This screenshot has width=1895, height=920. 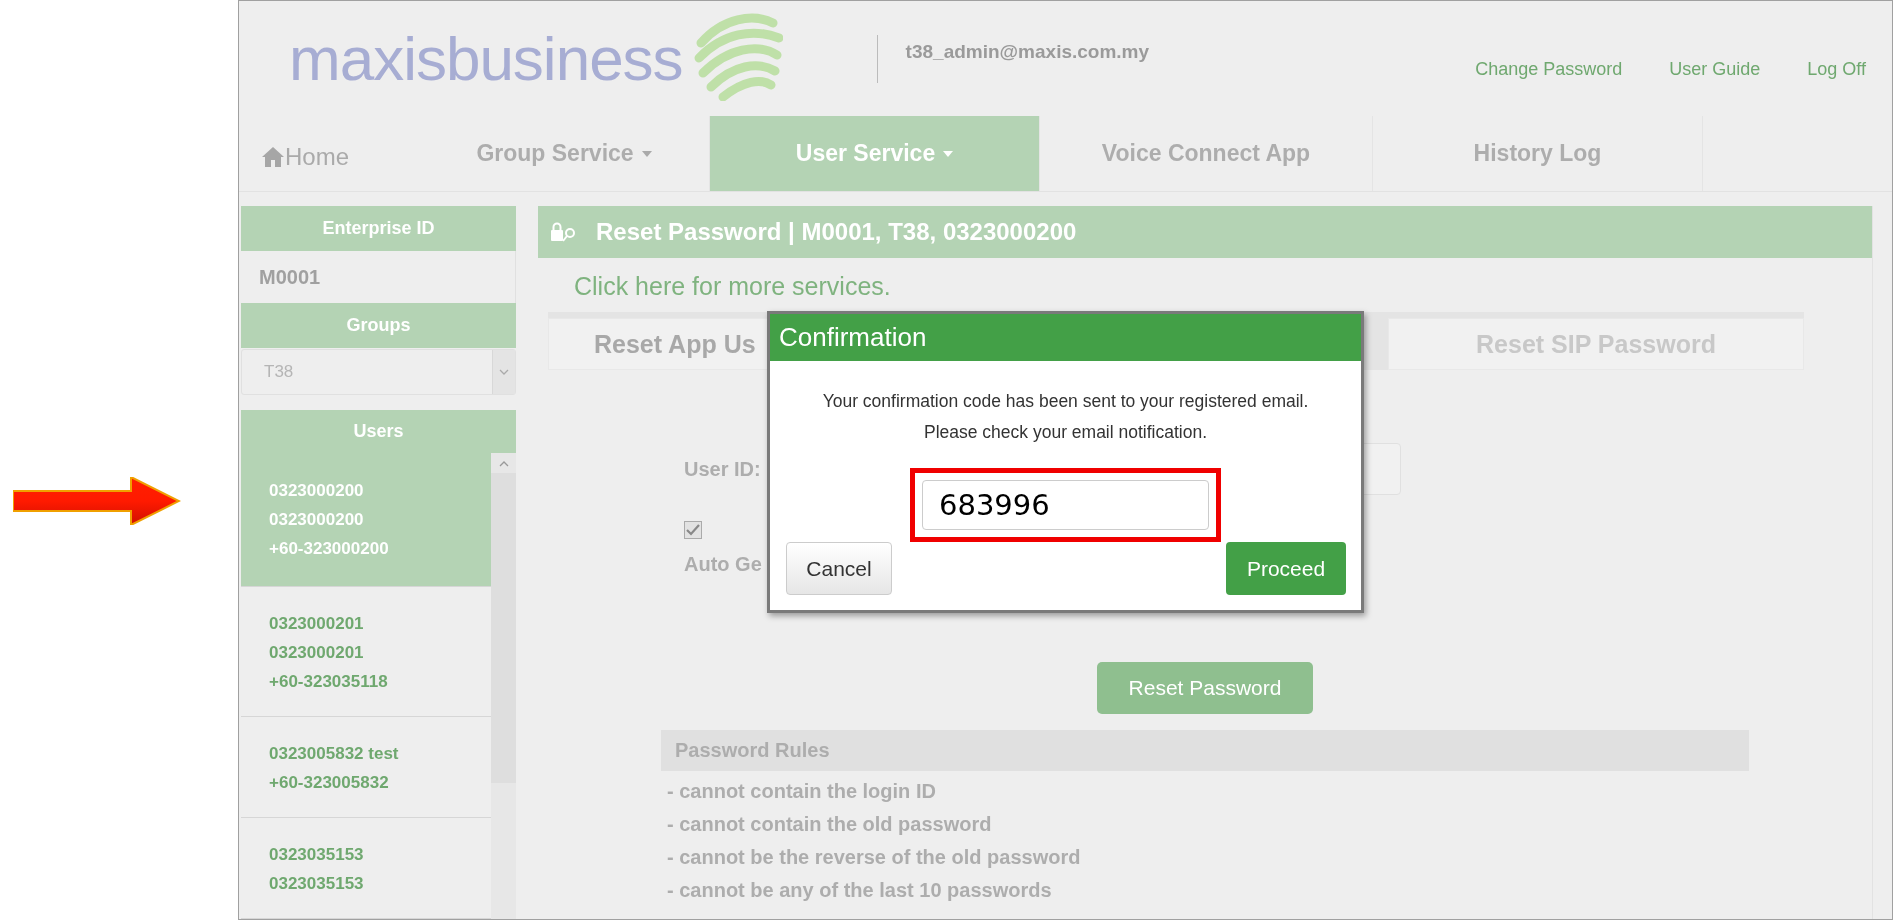 I want to click on home-icon, so click(x=273, y=156).